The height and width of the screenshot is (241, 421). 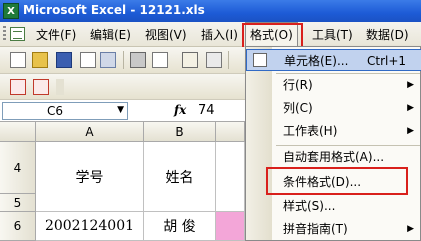 What do you see at coordinates (298, 85) in the screenshot?
I see `menu-item-row-label: 行(R)` at bounding box center [298, 85].